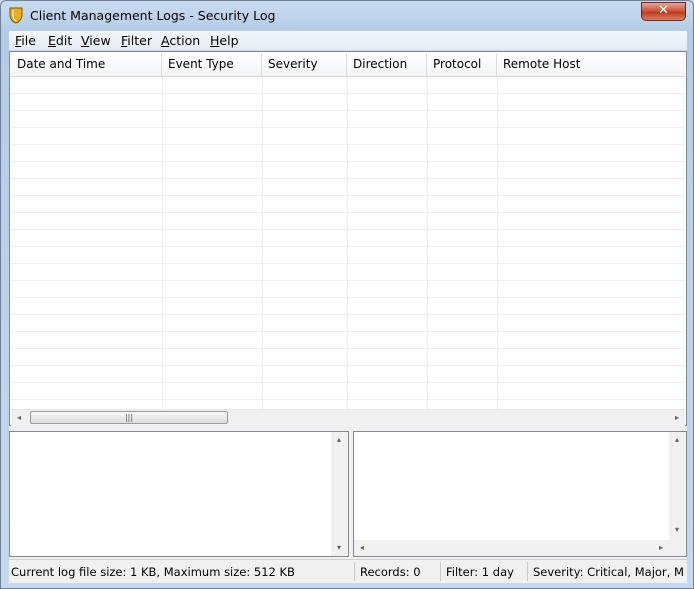 This screenshot has height=589, width=694. What do you see at coordinates (387, 64) in the screenshot?
I see `column-direction: Direction` at bounding box center [387, 64].